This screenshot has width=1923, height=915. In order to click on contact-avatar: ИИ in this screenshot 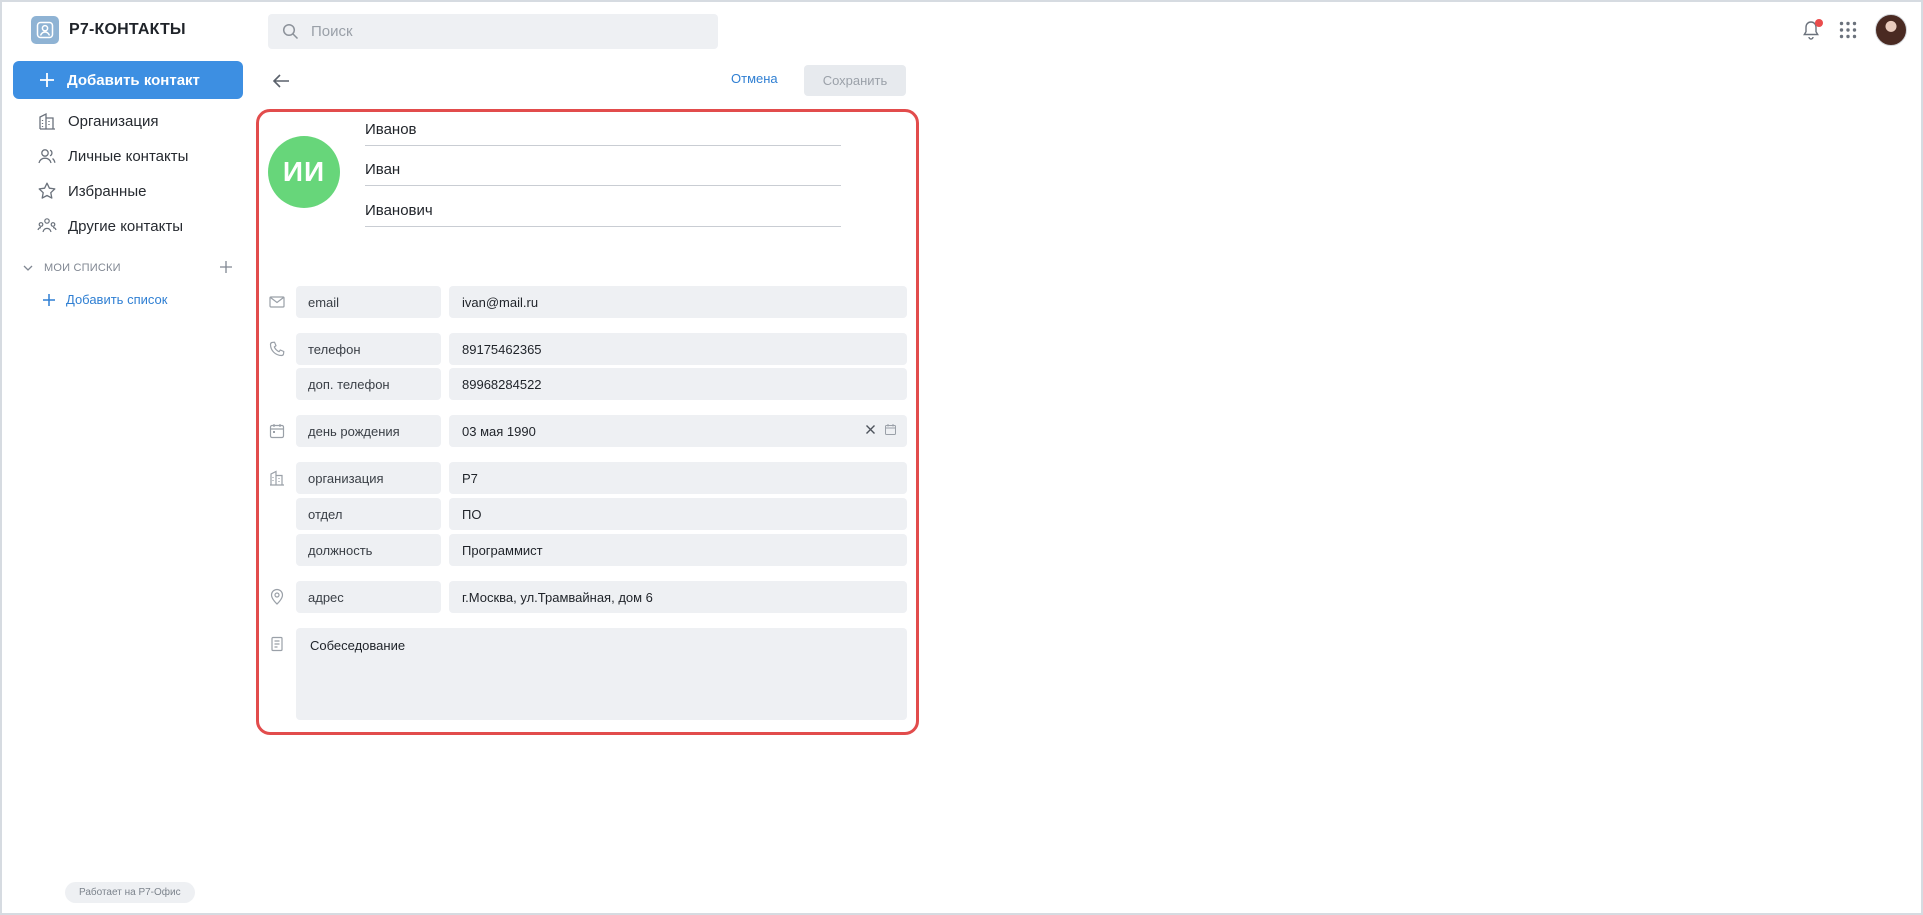, I will do `click(304, 172)`.